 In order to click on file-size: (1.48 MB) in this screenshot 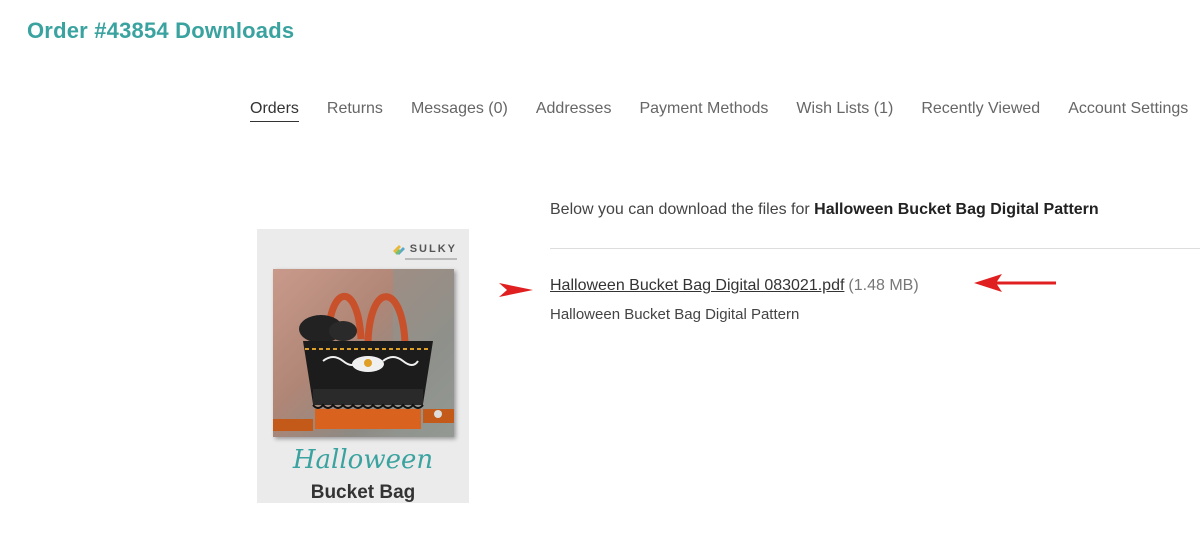, I will do `click(883, 285)`.